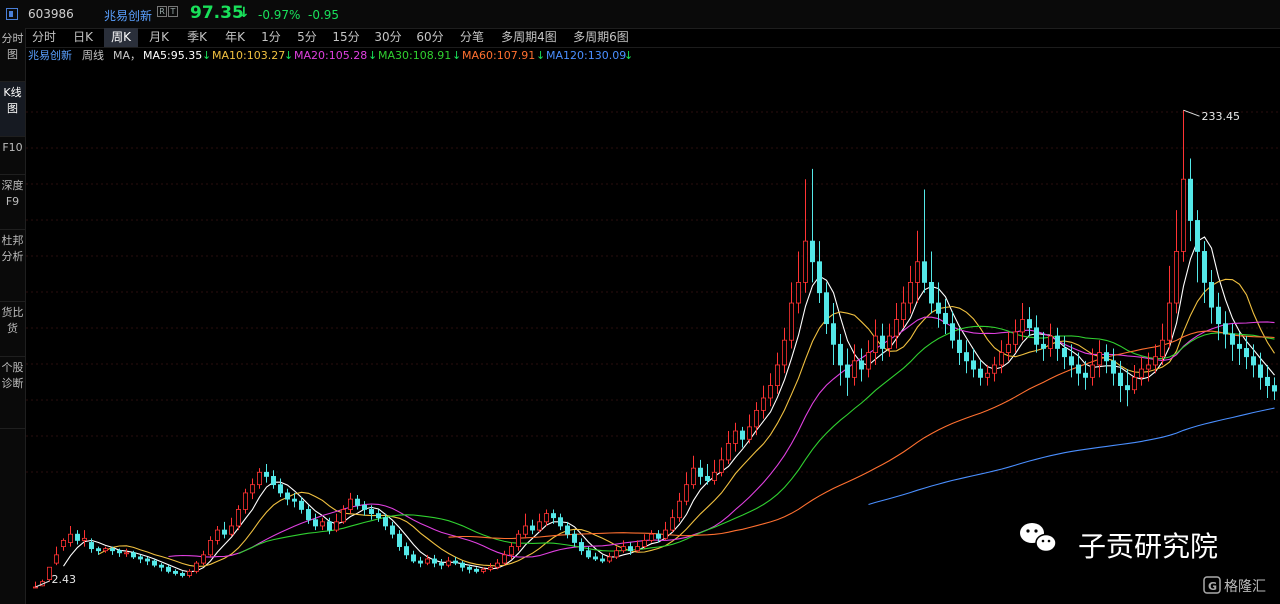  I want to click on tab-multi-4: 多周期4图, so click(529, 37).